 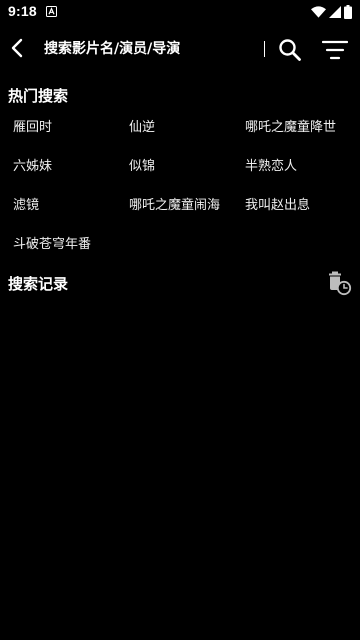 I want to click on hot-search-item: 半熟恋人, so click(x=271, y=166).